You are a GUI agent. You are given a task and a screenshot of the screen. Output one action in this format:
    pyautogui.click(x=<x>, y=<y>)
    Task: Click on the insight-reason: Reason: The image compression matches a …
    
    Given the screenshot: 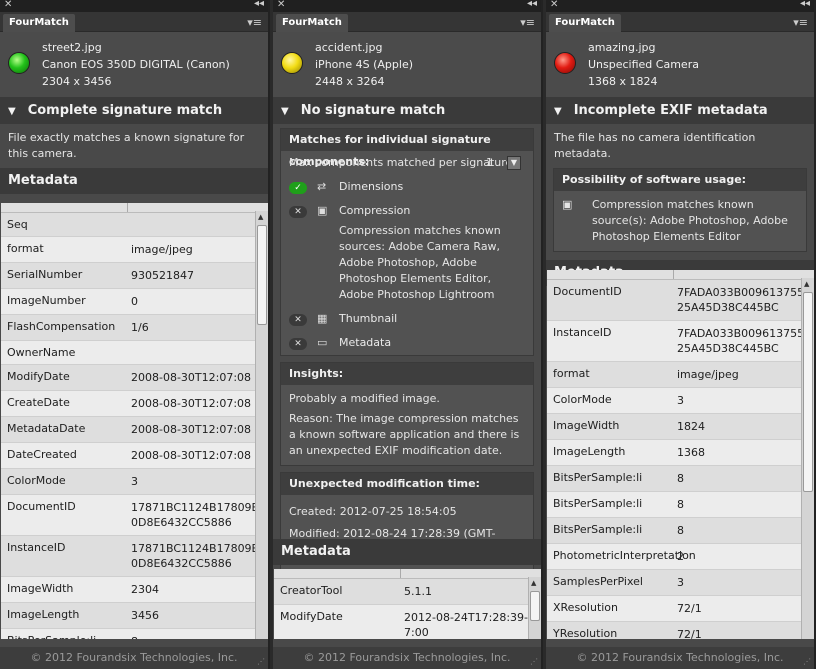 What is the action you would take?
    pyautogui.click(x=404, y=434)
    